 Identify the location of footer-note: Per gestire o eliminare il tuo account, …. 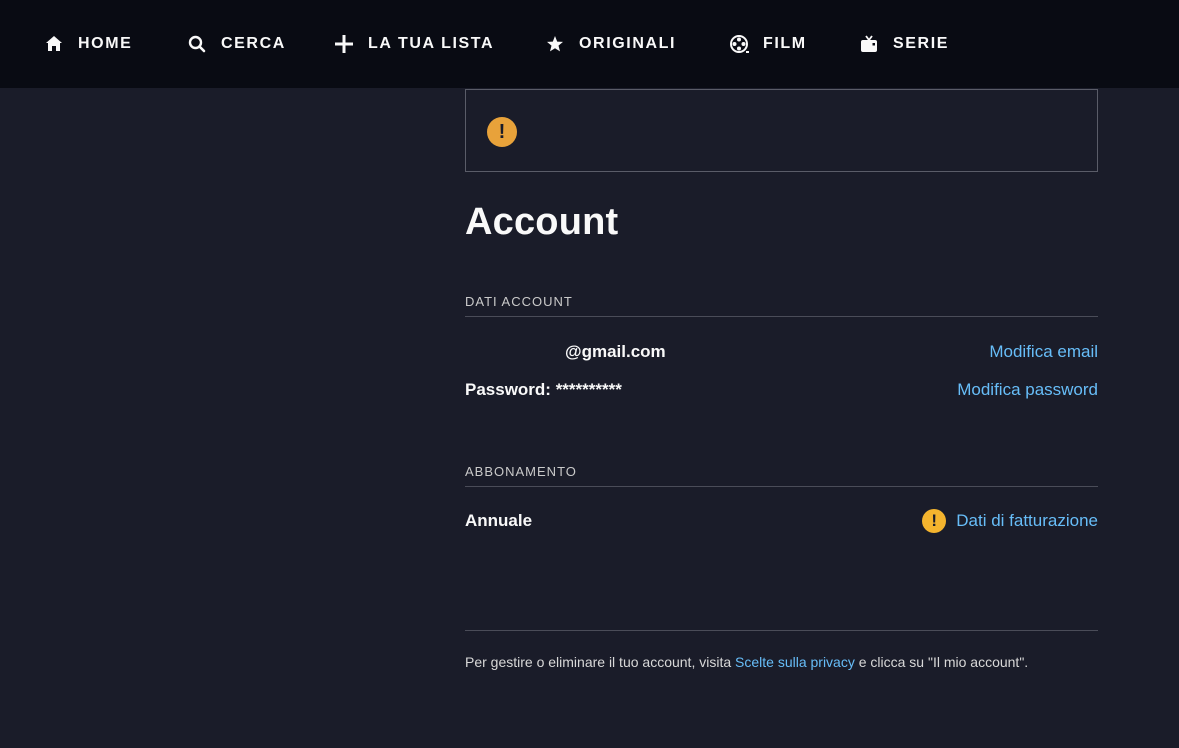
(746, 662).